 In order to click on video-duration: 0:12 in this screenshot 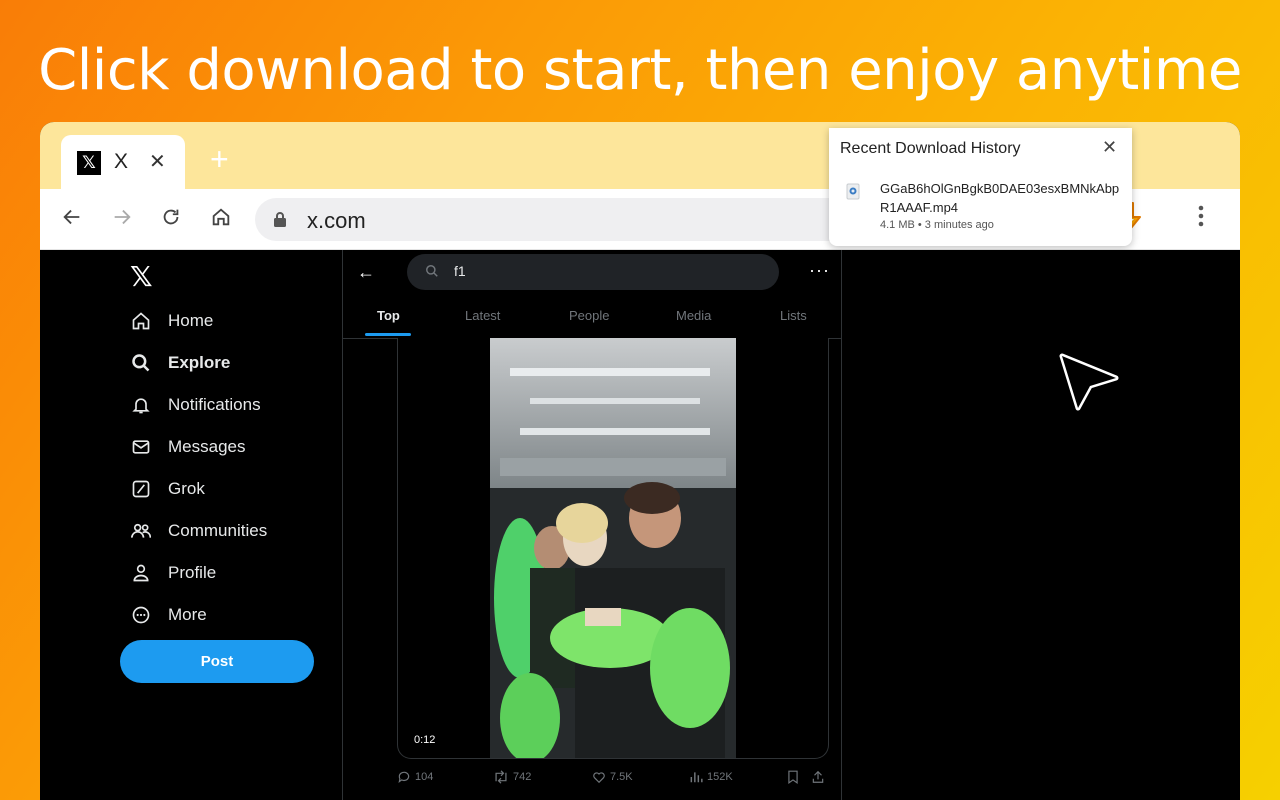, I will do `click(424, 740)`.